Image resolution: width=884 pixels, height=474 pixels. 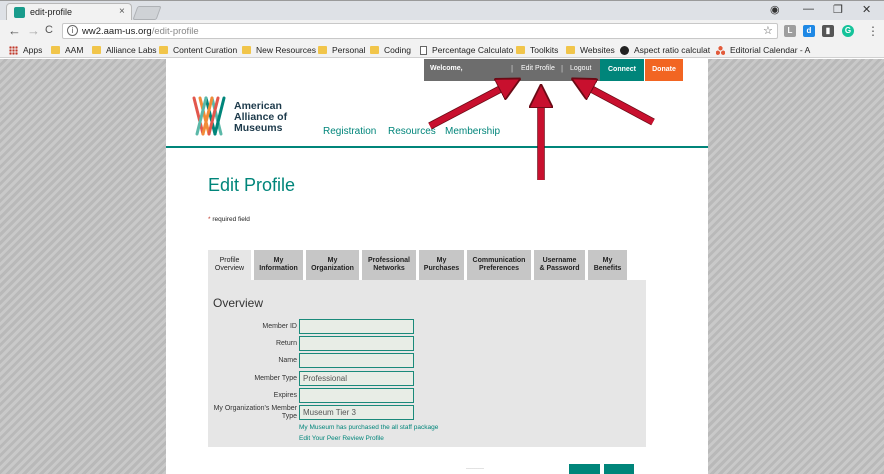 I want to click on tab-my-purchases: My Purchases, so click(x=441, y=265).